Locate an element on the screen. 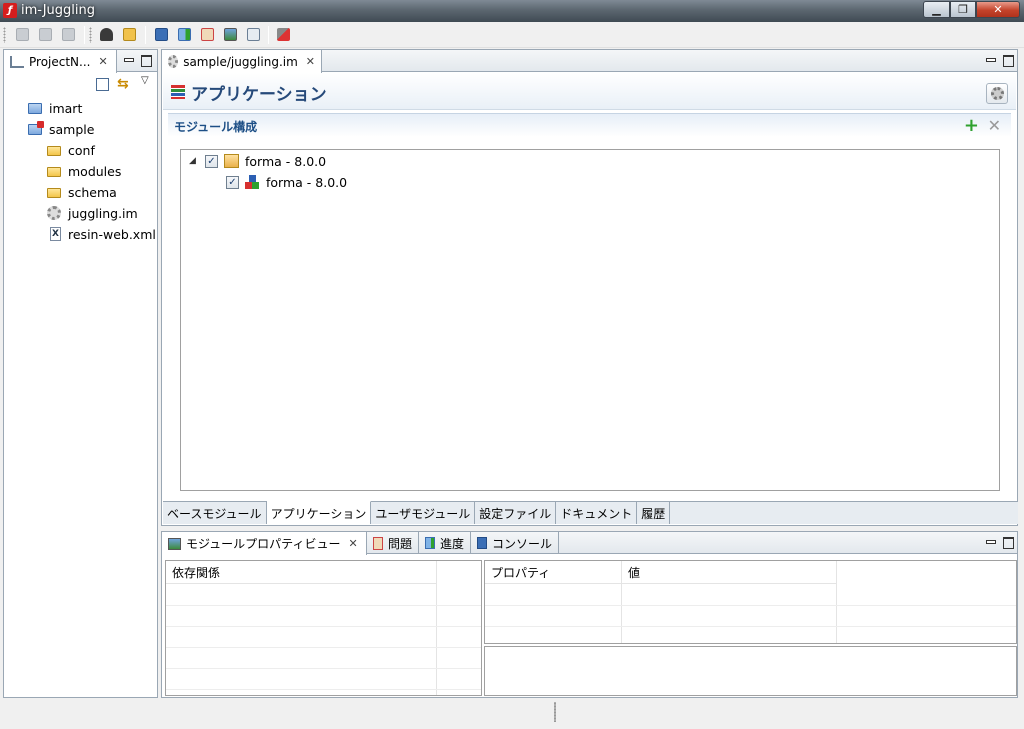  tree-icon is located at coordinates (253, 34).